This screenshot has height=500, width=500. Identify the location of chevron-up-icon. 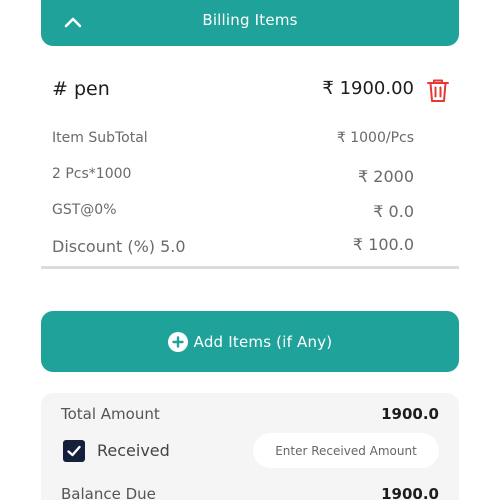
(73, 22).